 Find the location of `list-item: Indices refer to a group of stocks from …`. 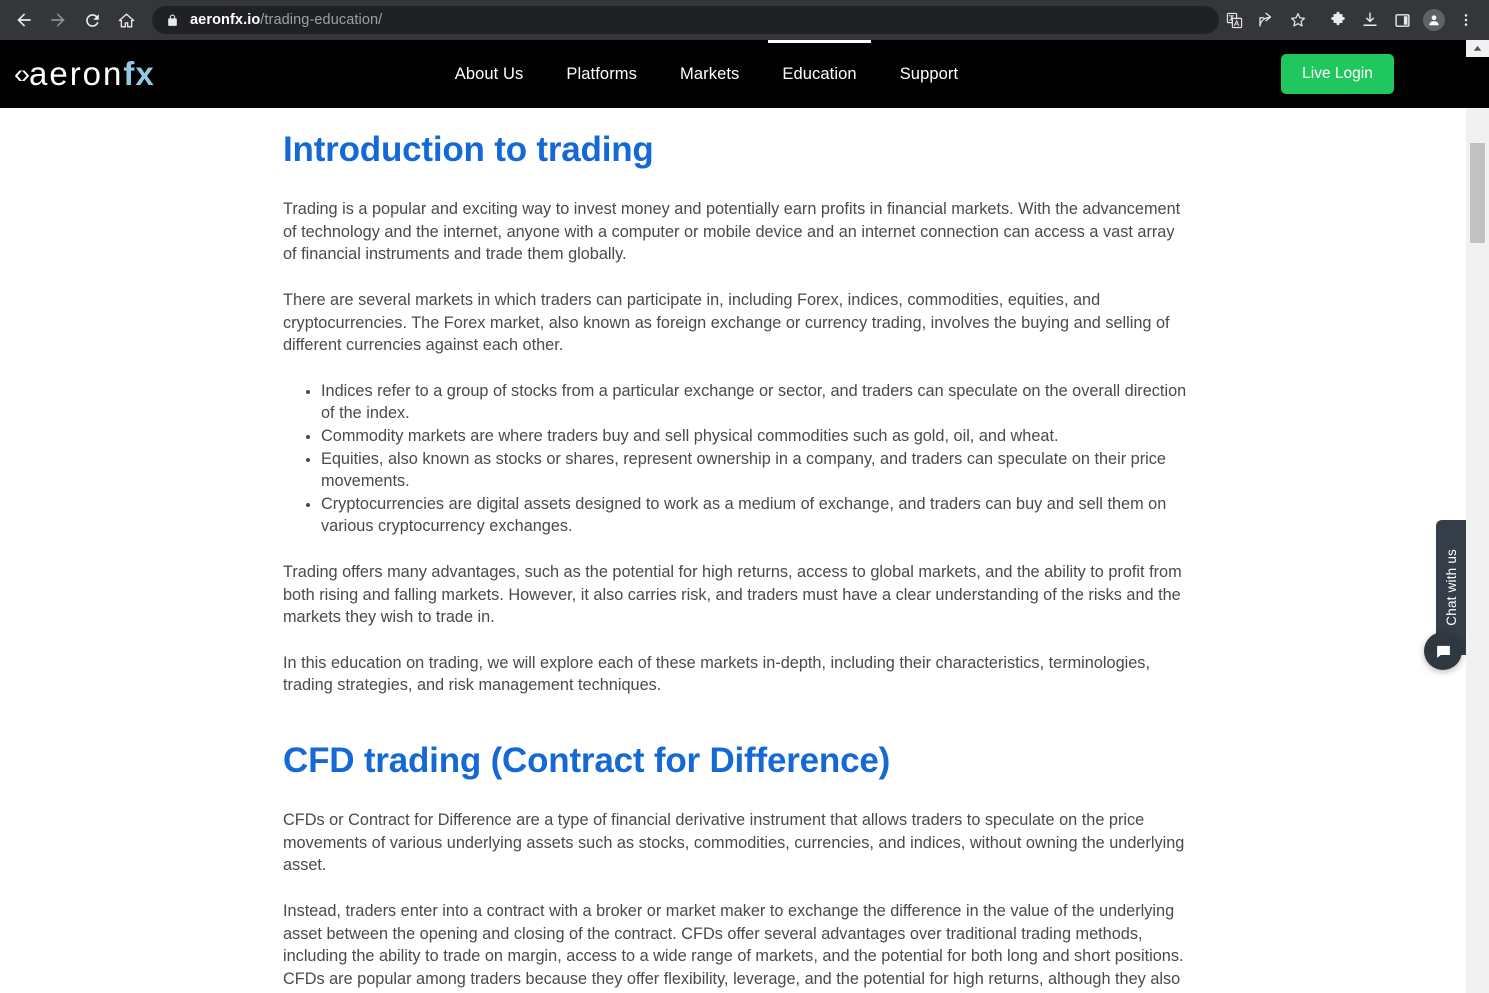

list-item: Indices refer to a group of stocks from … is located at coordinates (762, 402).